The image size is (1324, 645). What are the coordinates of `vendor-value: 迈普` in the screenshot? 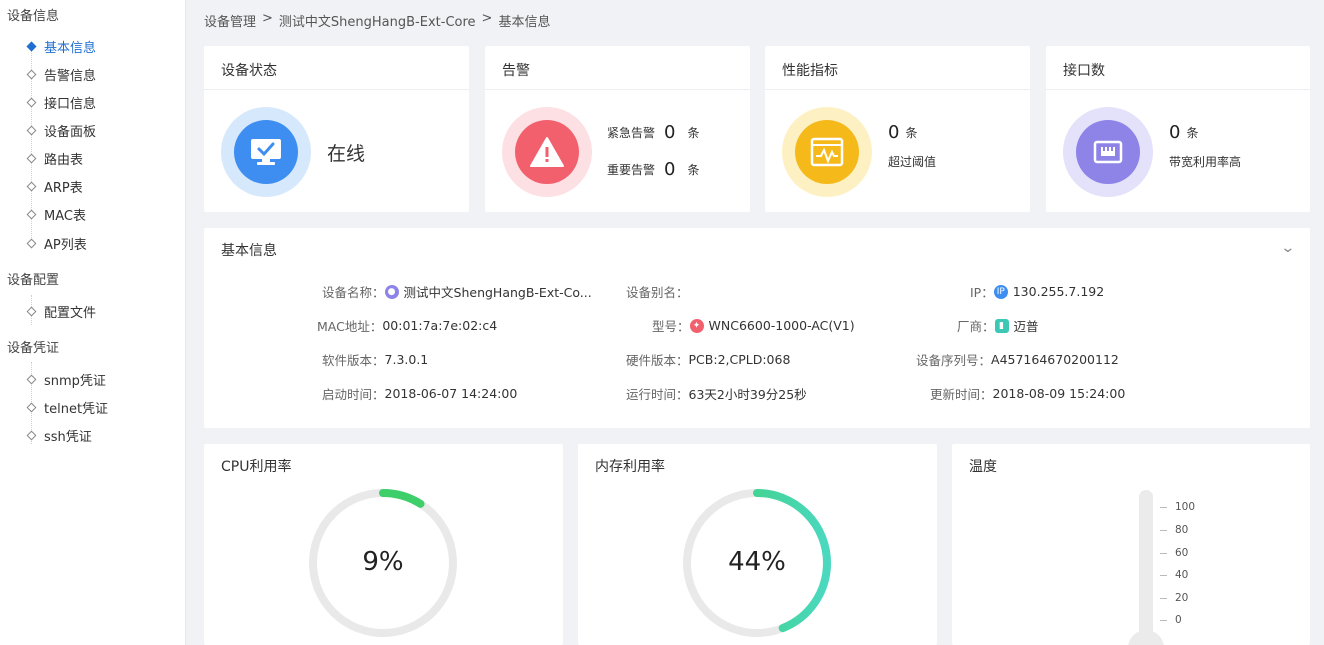 It's located at (1026, 326).